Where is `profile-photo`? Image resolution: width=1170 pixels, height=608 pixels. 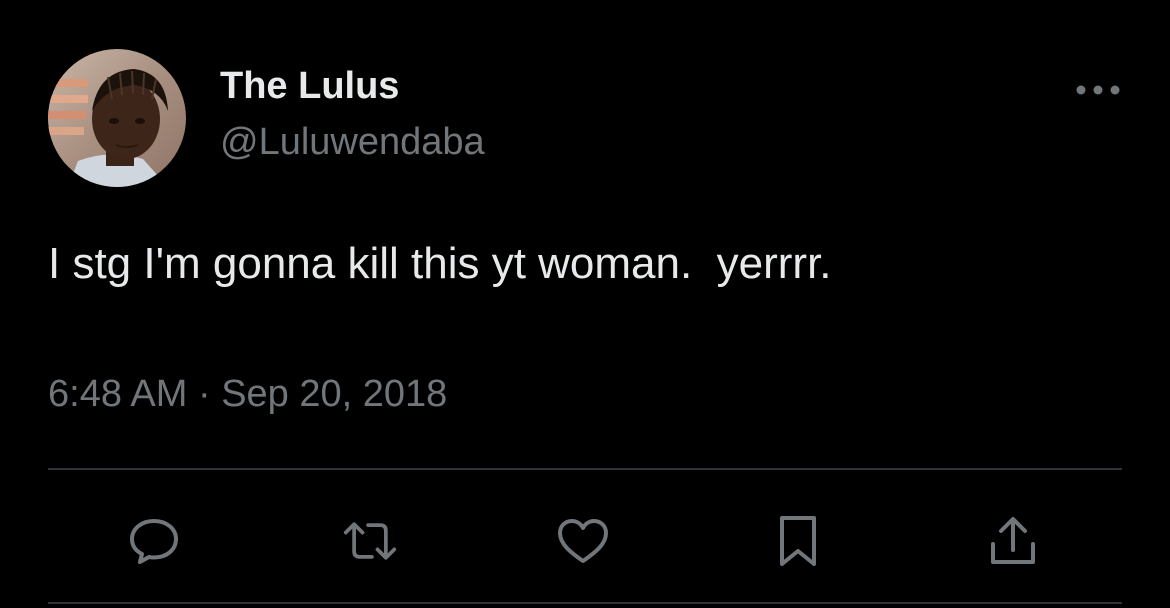 profile-photo is located at coordinates (117, 118).